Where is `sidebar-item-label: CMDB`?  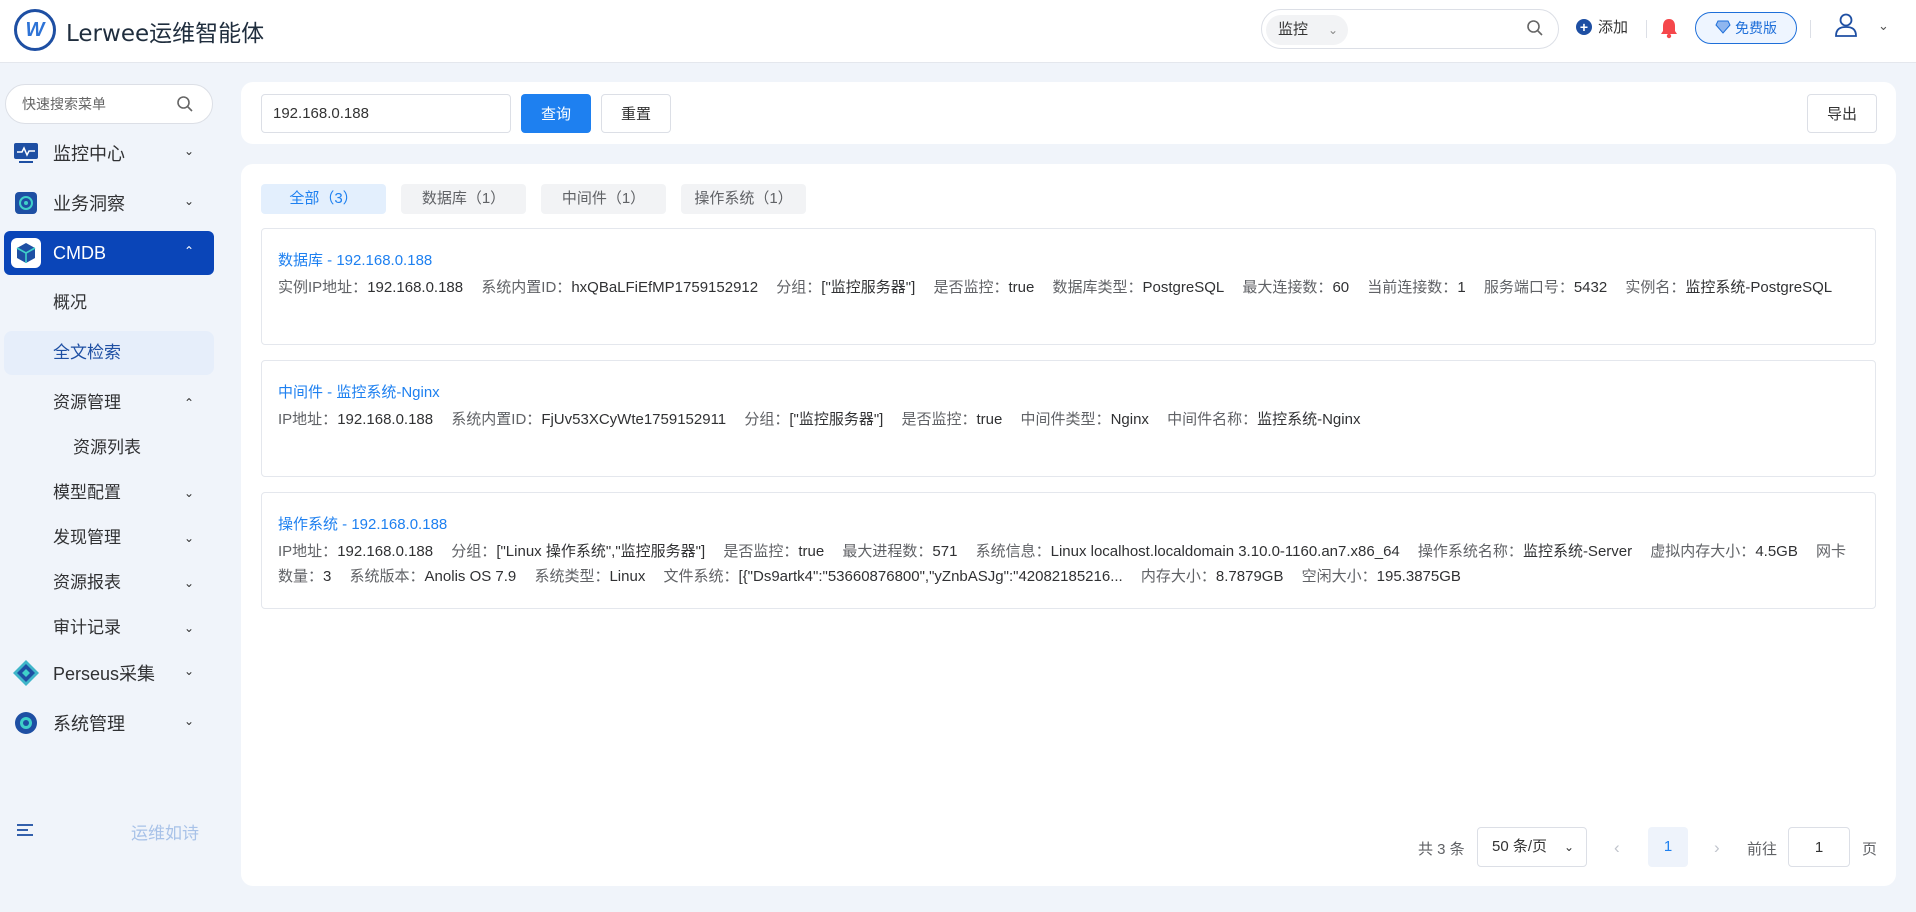
sidebar-item-label: CMDB is located at coordinates (79, 252).